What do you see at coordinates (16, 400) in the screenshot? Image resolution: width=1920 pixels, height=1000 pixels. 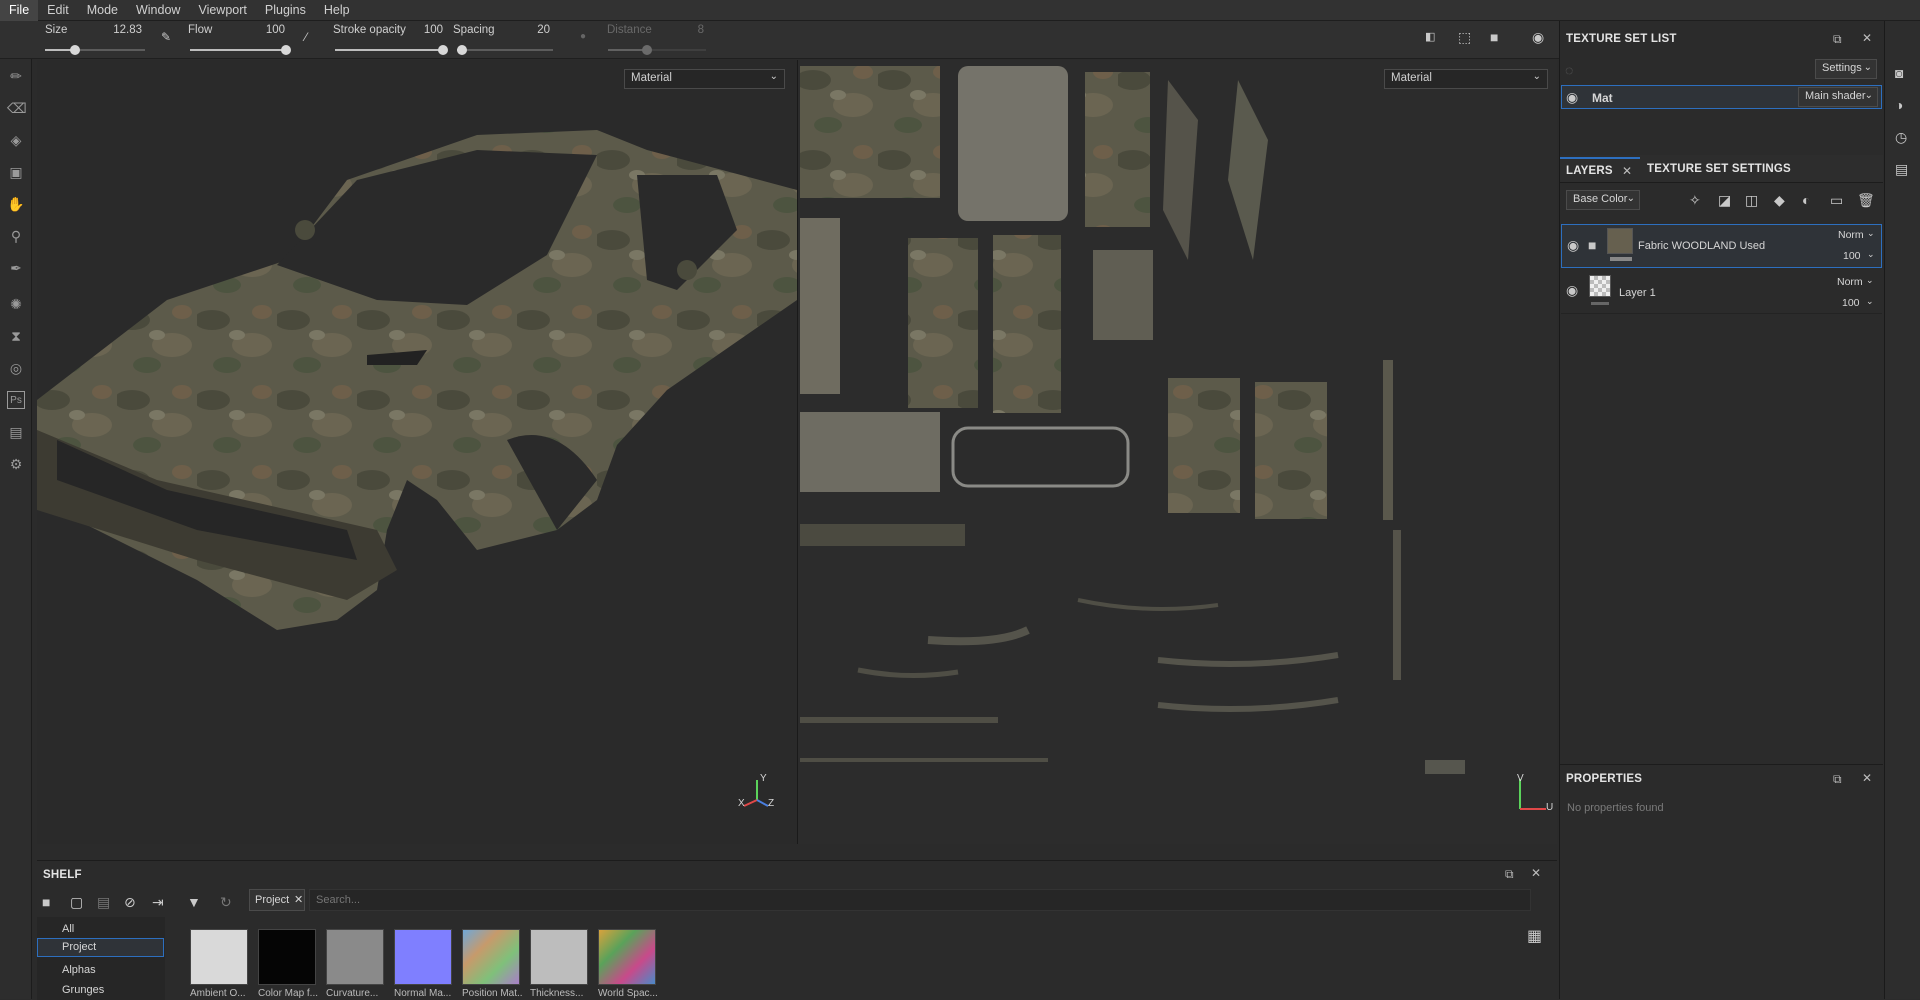 I see `photoshop-icon: Ps` at bounding box center [16, 400].